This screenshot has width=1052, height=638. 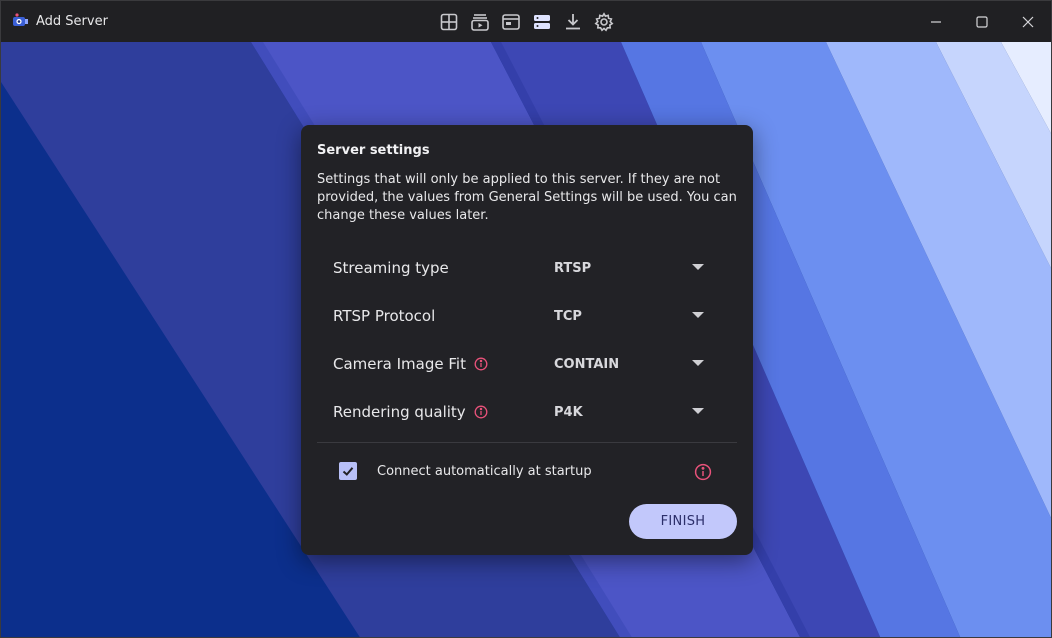 I want to click on rtsp-protocol-select: TCP, so click(x=634, y=316).